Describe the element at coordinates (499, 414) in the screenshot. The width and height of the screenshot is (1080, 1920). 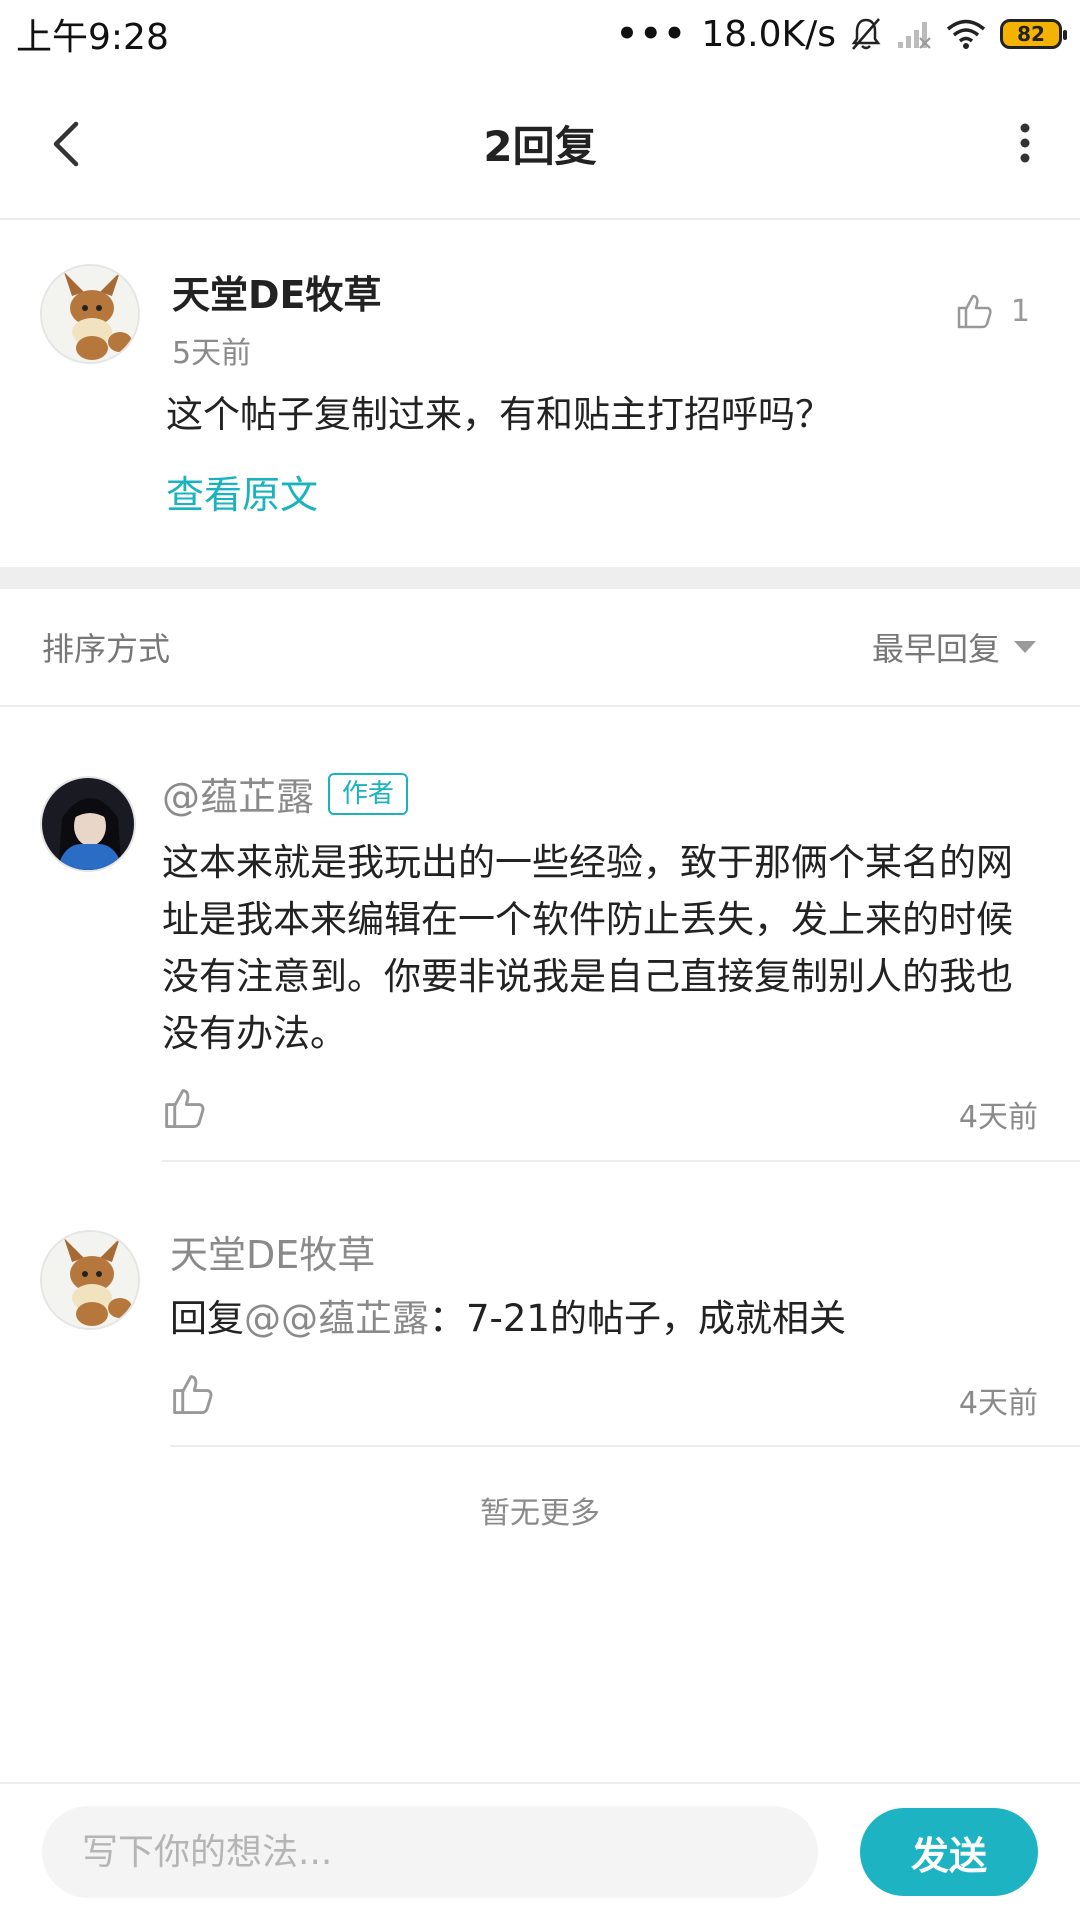
I see `comment-text: 这个帖子复制过来，有和贴主打招呼吗？` at that location.